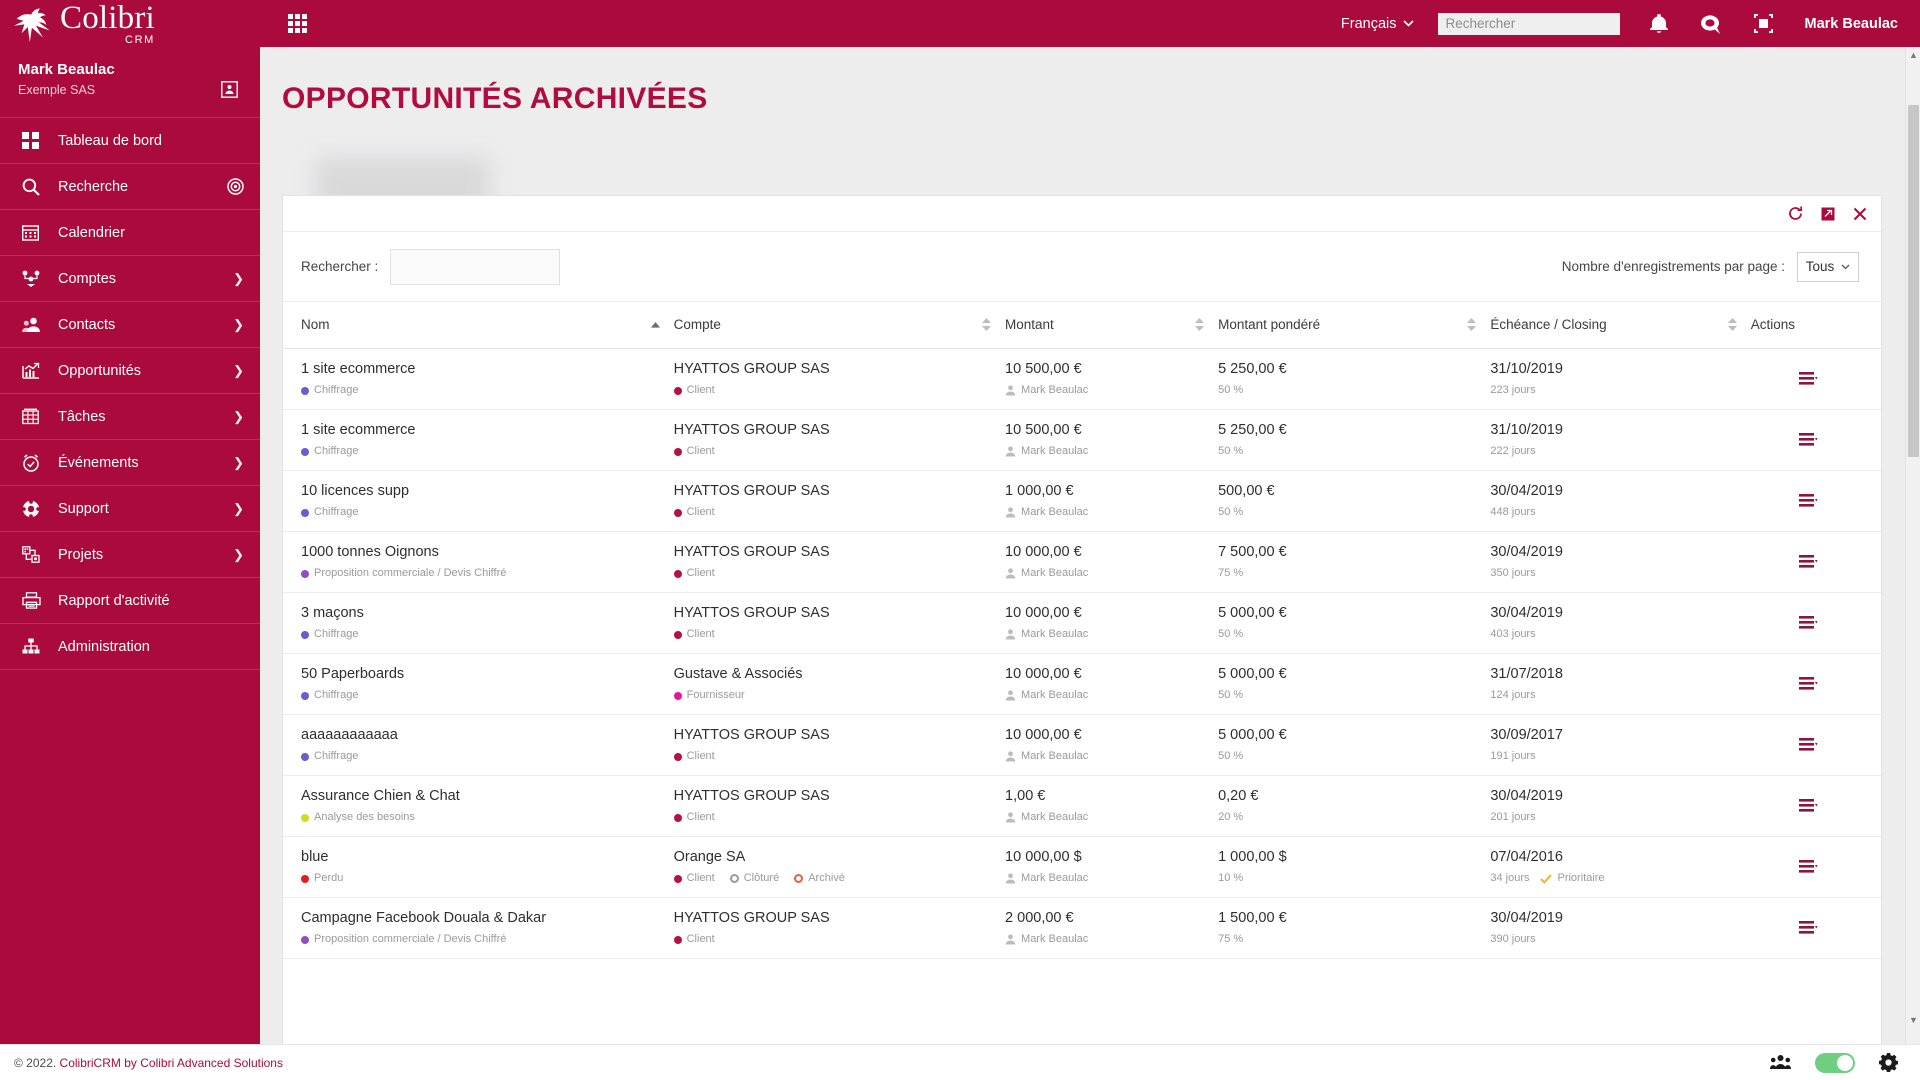  I want to click on opportunity-name: 3 maçons, so click(480, 613).